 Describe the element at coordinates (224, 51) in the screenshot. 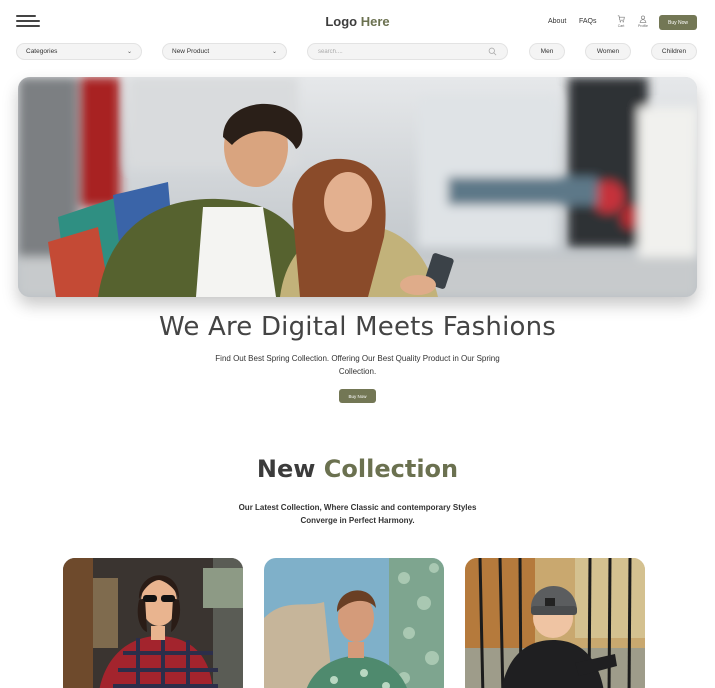

I see `new-product-select: New Product ⌄` at that location.